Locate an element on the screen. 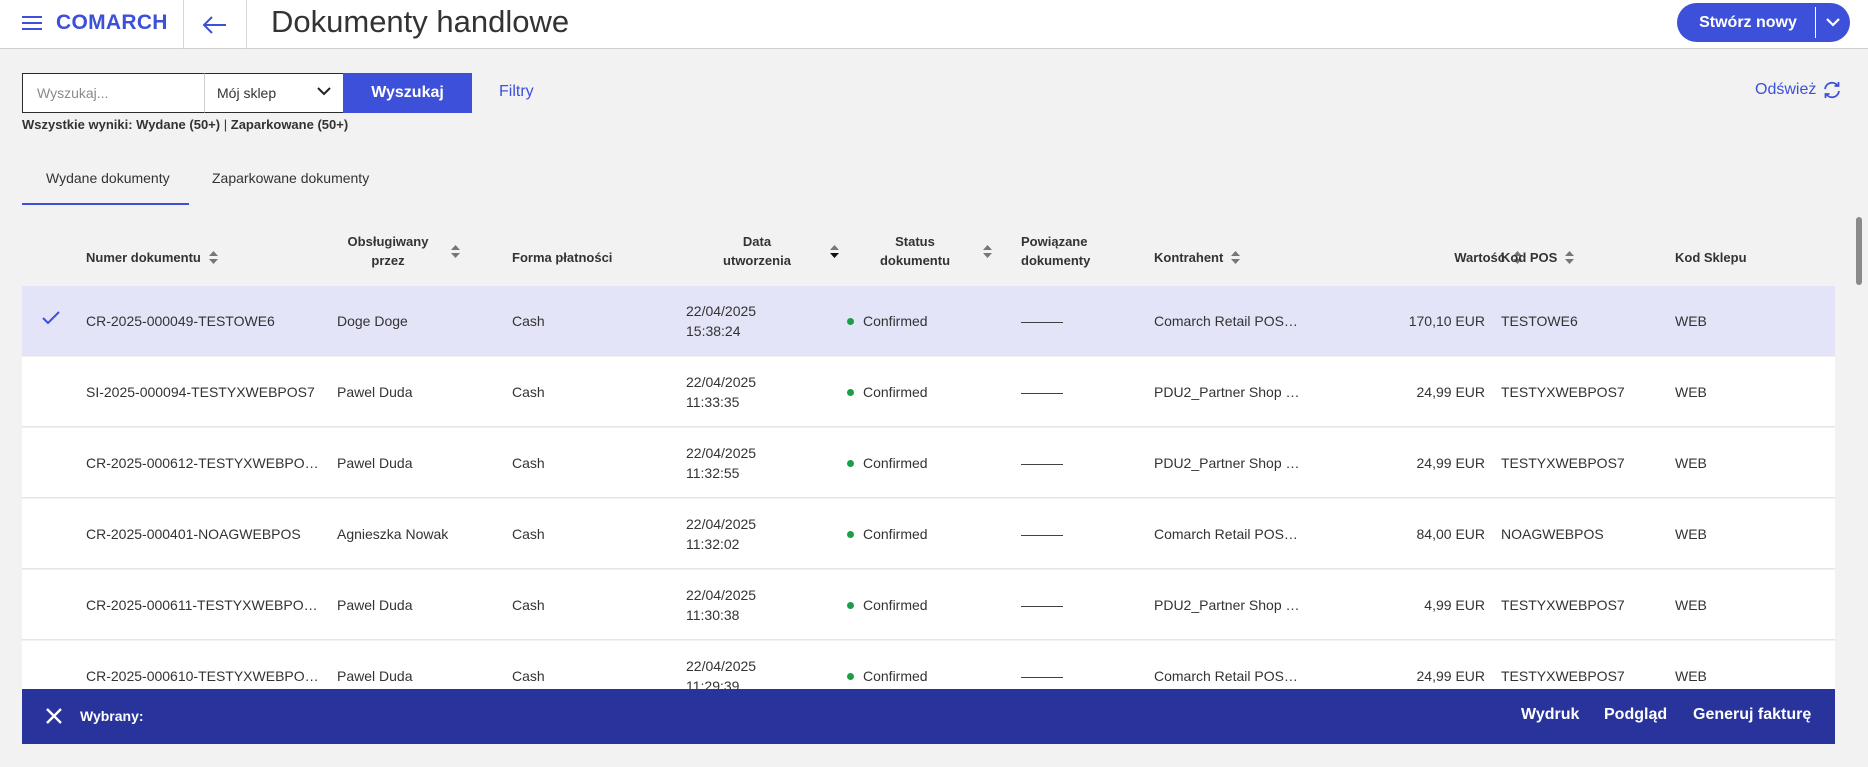  header-divider is located at coordinates (246, 24).